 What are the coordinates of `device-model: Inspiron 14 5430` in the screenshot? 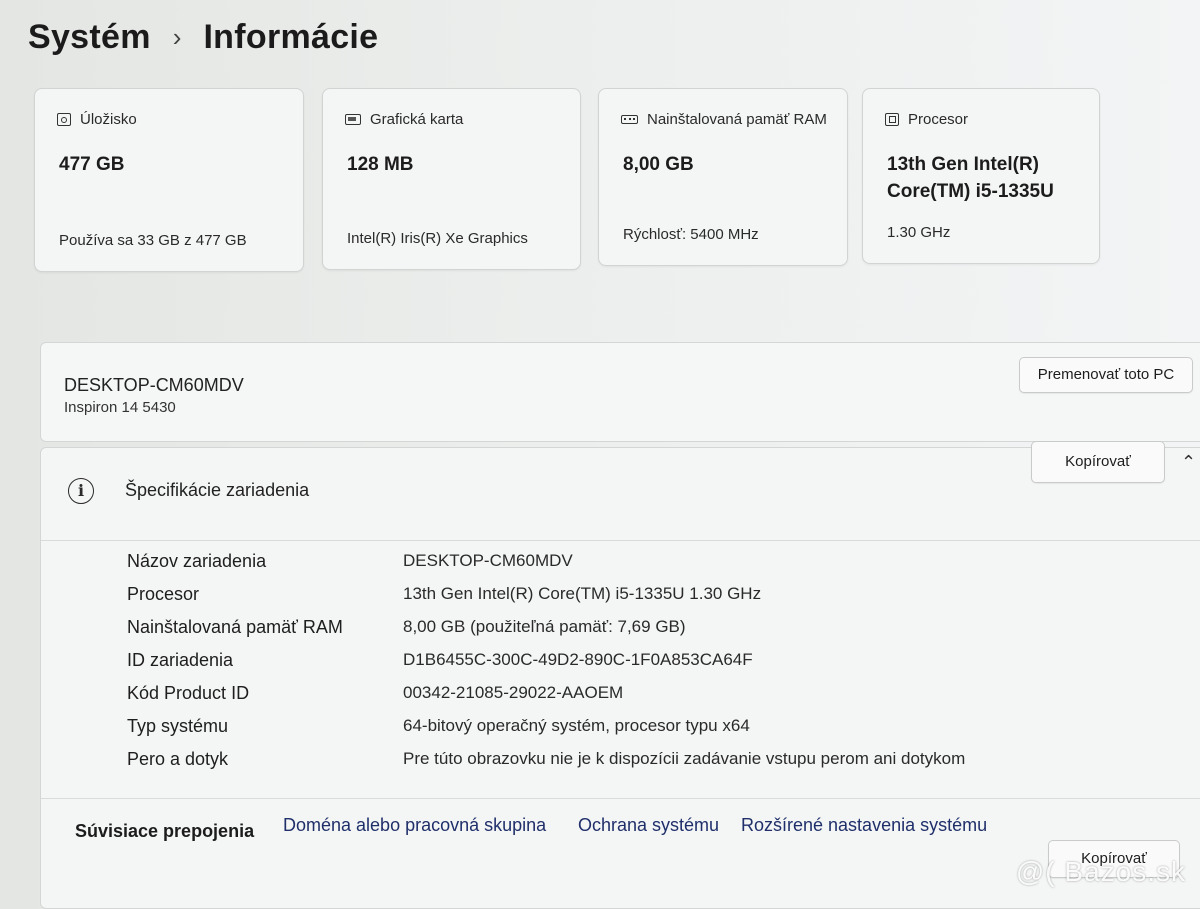 It's located at (120, 407).